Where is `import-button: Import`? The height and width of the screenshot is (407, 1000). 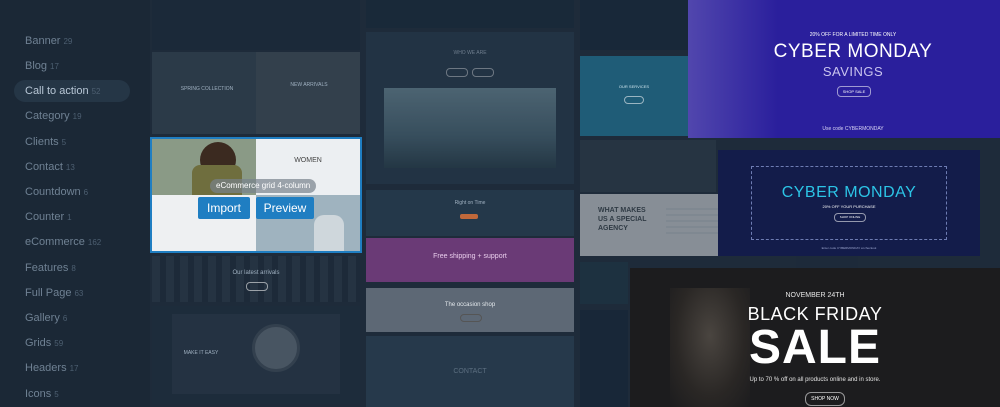 import-button: Import is located at coordinates (224, 208).